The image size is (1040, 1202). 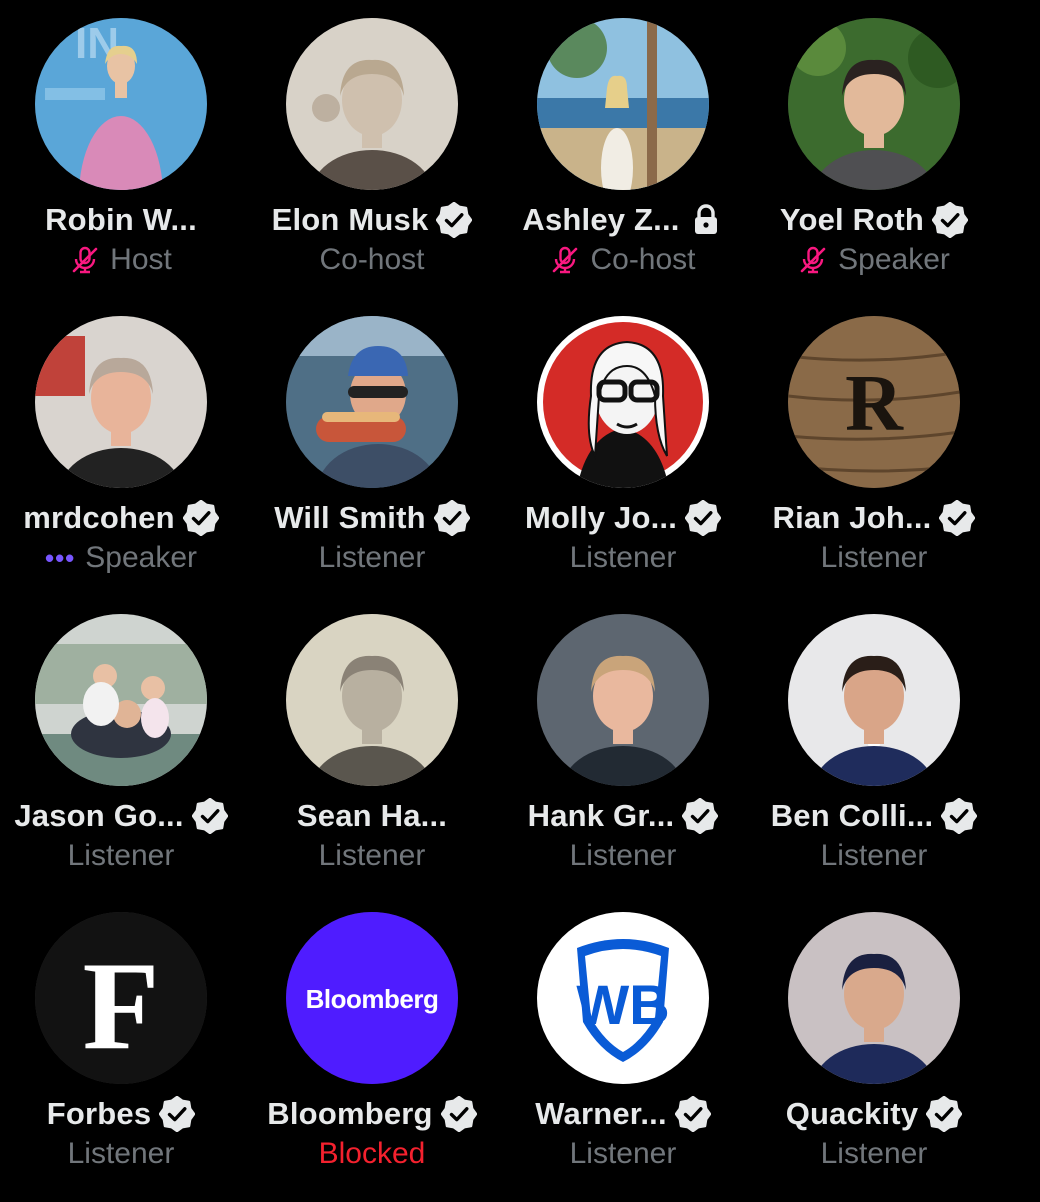 What do you see at coordinates (874, 998) in the screenshot?
I see `quackity-avatar-icon` at bounding box center [874, 998].